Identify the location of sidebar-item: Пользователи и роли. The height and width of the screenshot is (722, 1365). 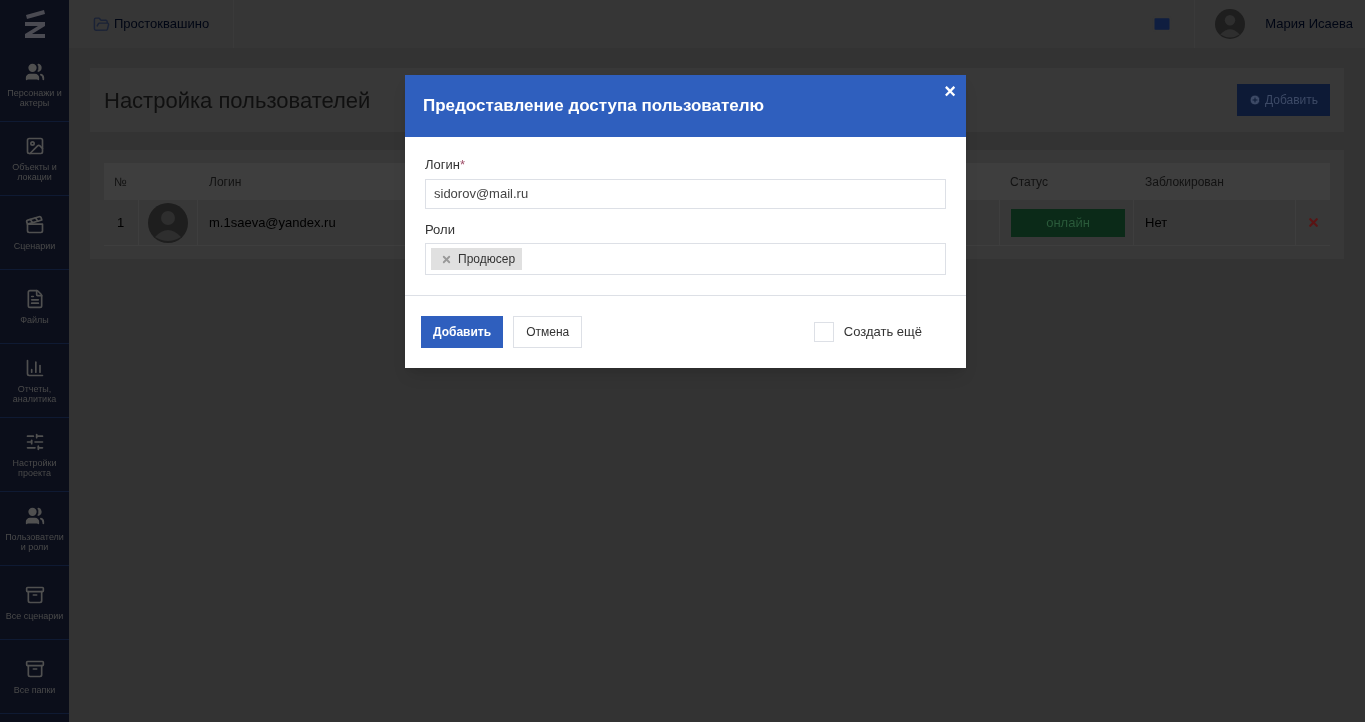
(34, 529).